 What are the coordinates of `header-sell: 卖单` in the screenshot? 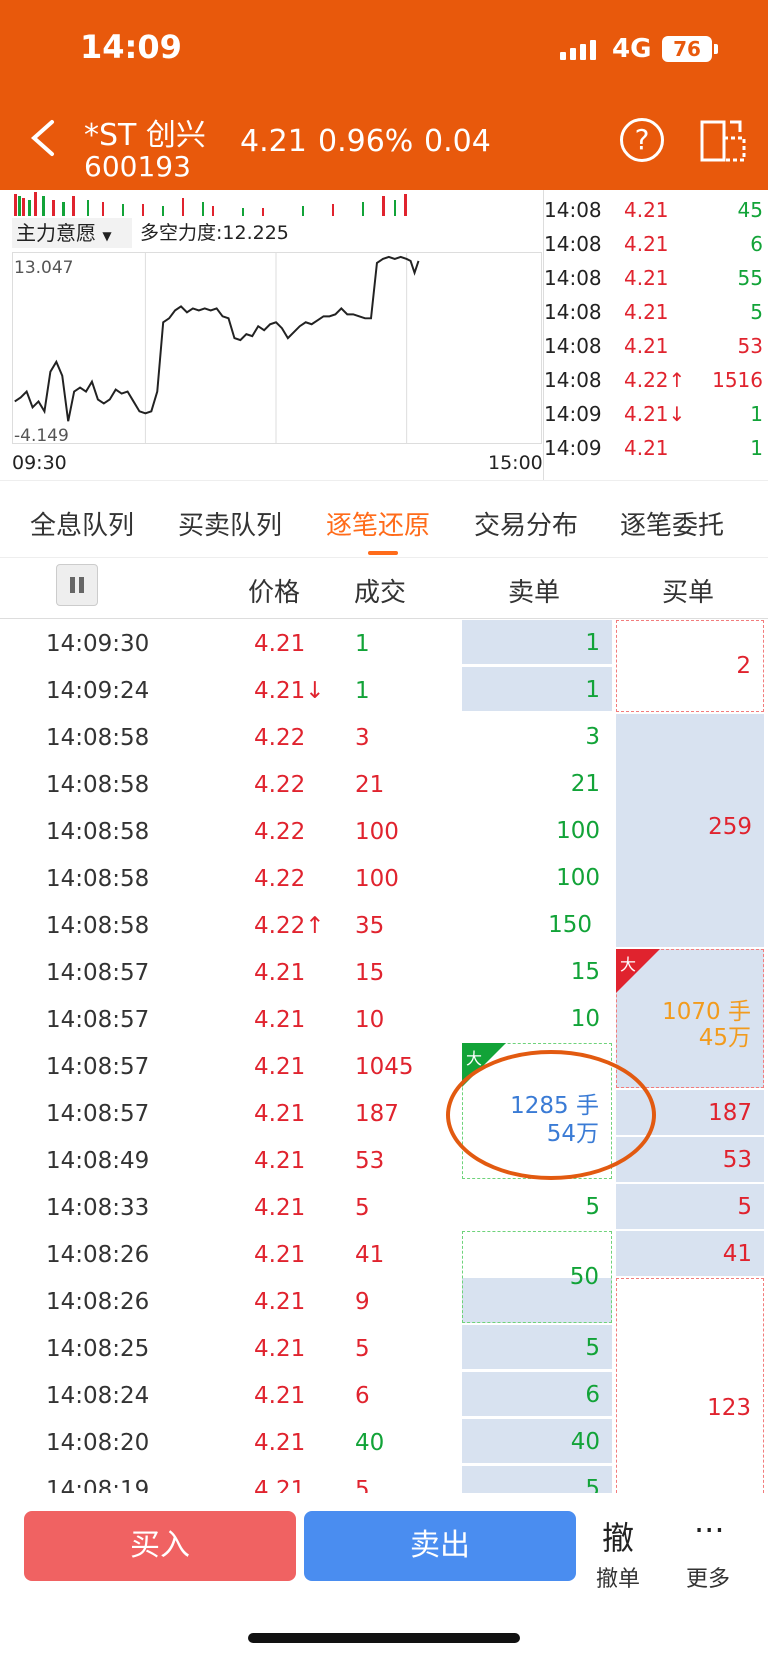 It's located at (534, 593).